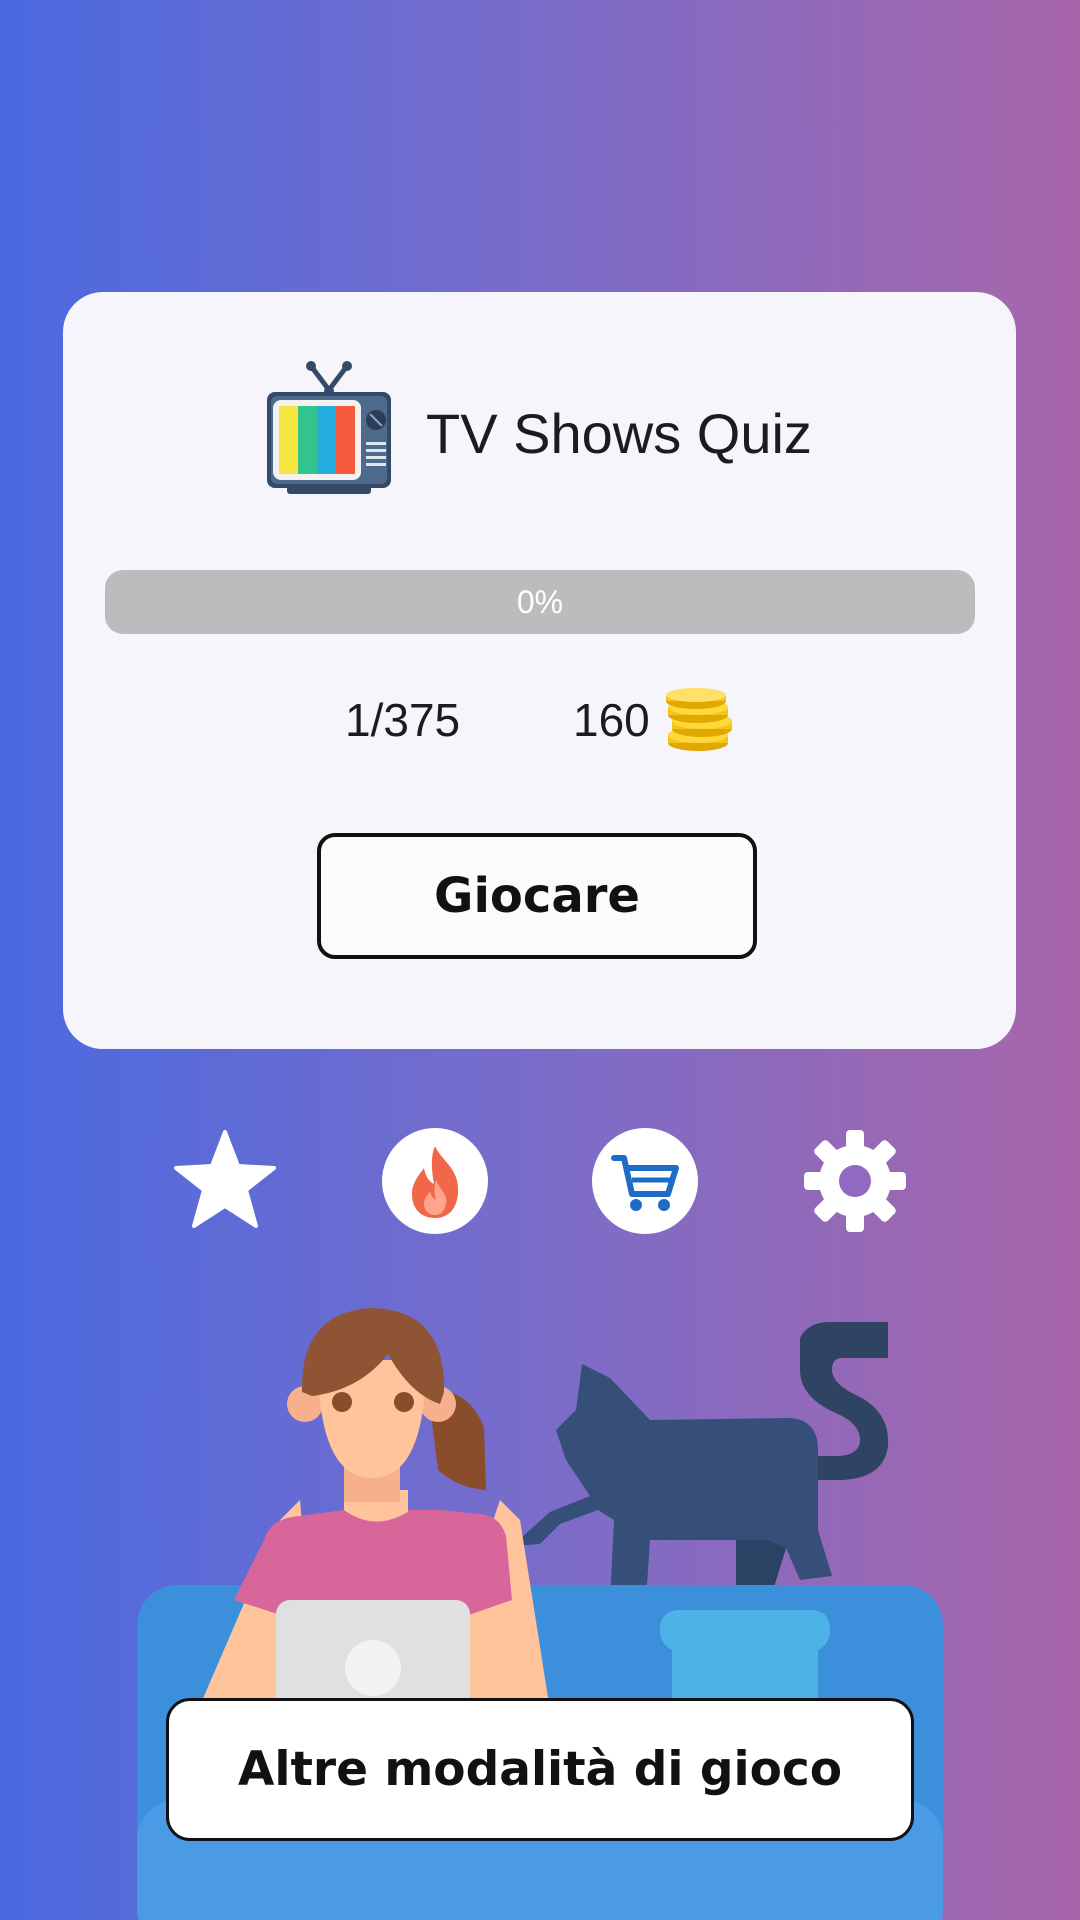 The width and height of the screenshot is (1080, 1920). I want to click on gold-coins-icon, so click(699, 719).